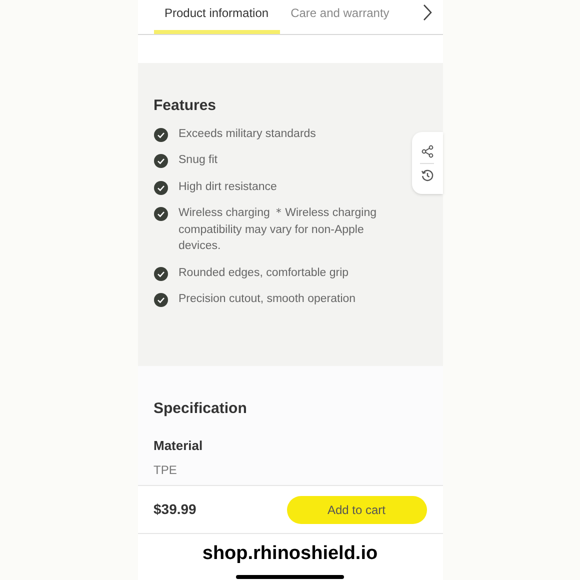 This screenshot has width=580, height=580. Describe the element at coordinates (198, 160) in the screenshot. I see `feature-text: Snug fit` at that location.